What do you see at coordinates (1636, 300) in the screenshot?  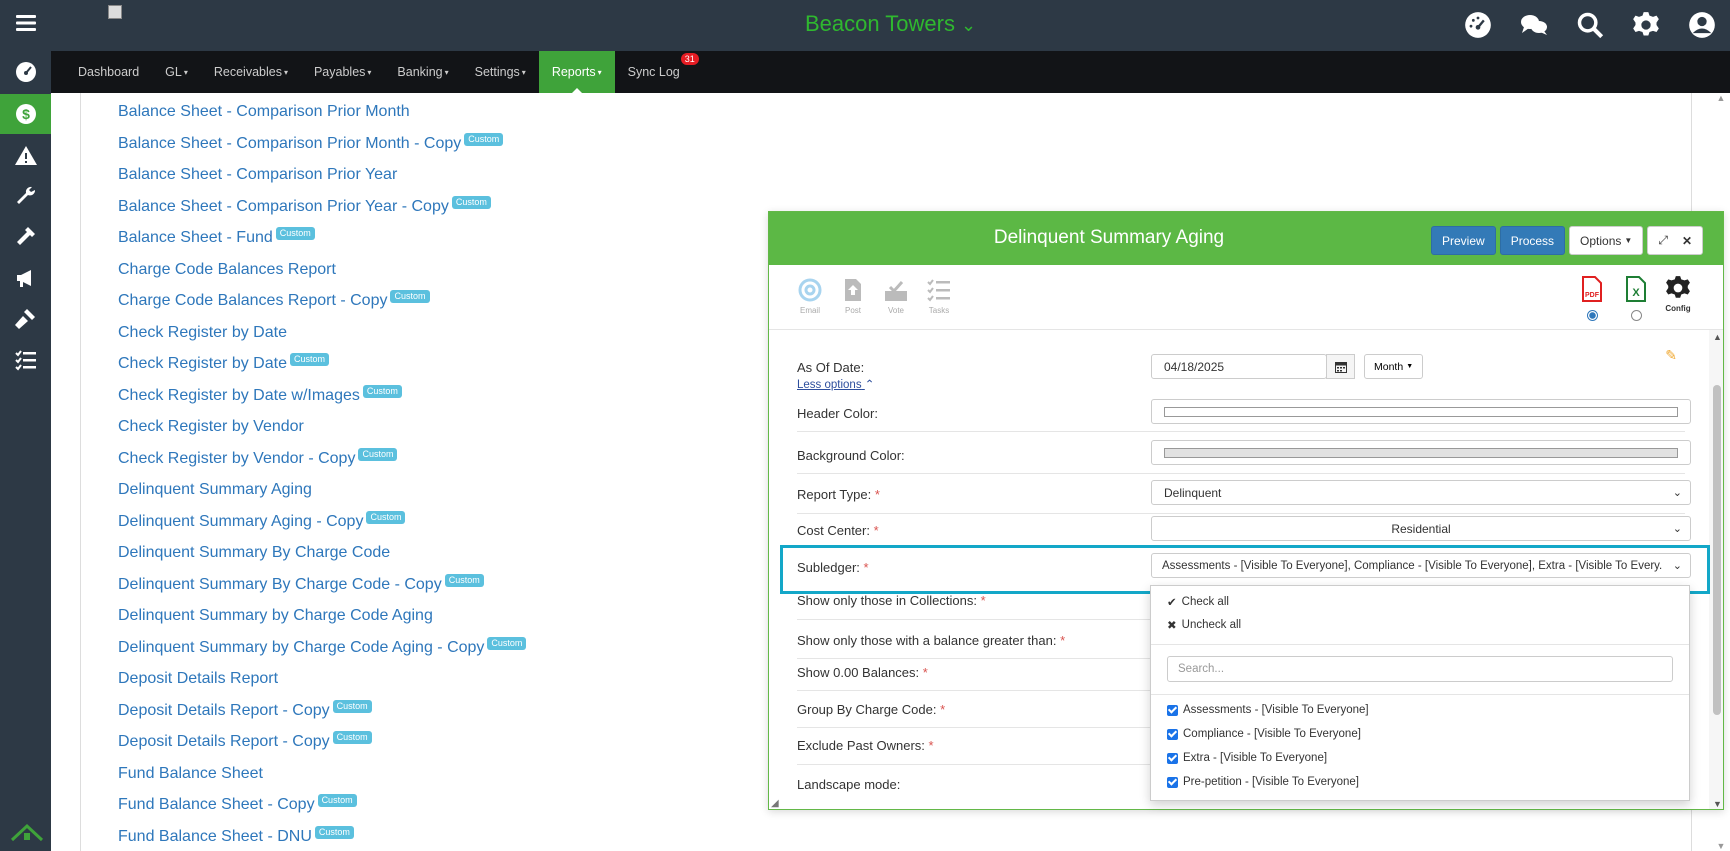 I see `excel-format-option: X` at bounding box center [1636, 300].